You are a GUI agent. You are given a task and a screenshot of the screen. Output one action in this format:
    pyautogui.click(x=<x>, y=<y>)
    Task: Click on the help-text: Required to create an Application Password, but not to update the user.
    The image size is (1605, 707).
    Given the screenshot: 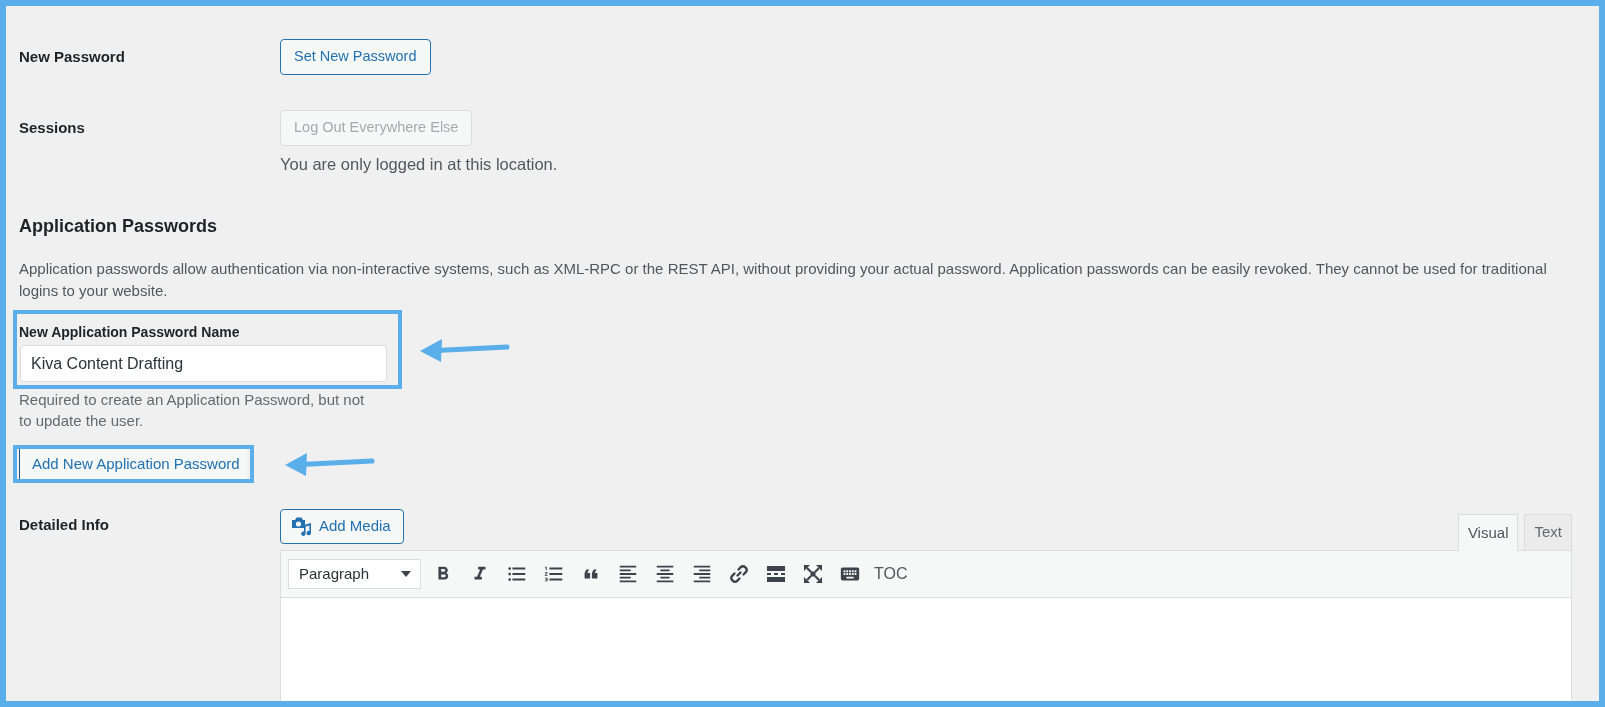 What is the action you would take?
    pyautogui.click(x=192, y=410)
    